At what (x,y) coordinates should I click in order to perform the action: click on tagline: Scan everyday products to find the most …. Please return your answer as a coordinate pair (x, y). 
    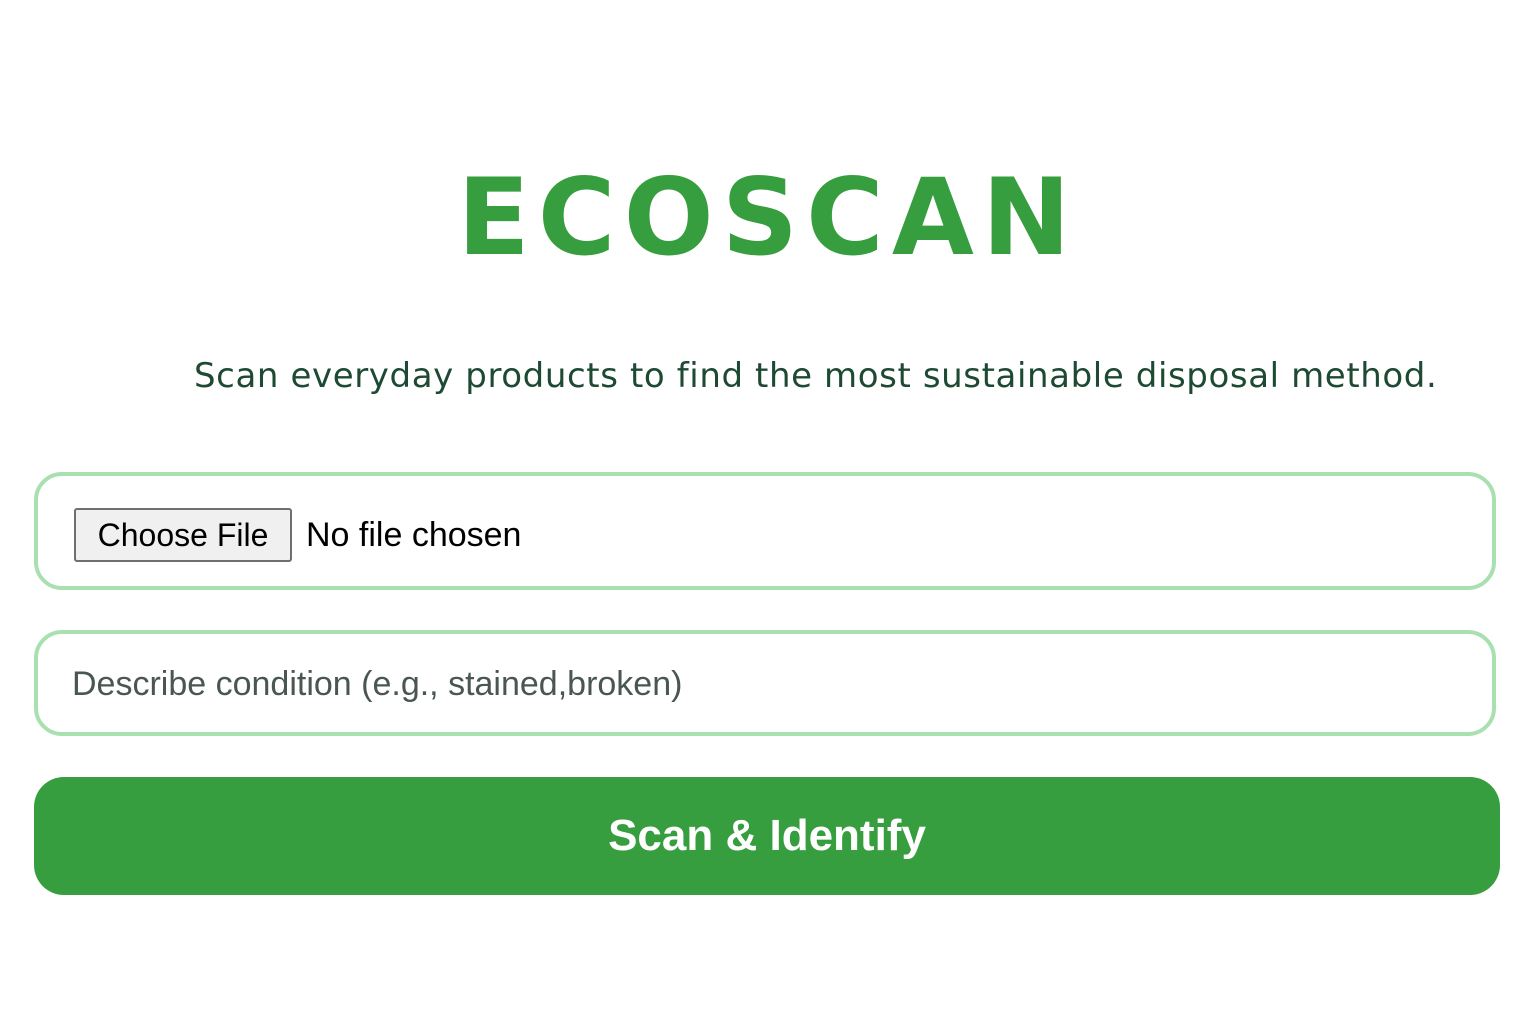
    Looking at the image, I should click on (816, 376).